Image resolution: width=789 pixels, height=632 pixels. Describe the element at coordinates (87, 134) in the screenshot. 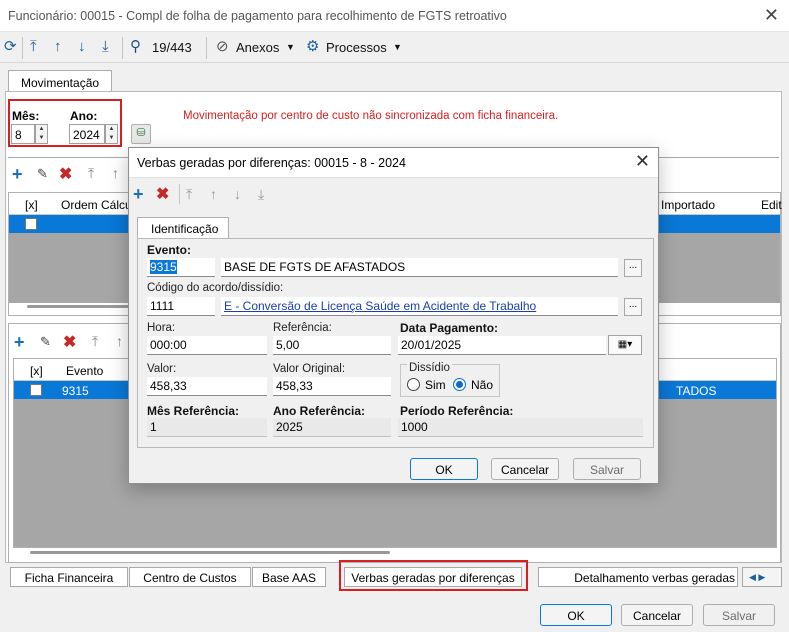

I see `ano-input: 2024` at that location.